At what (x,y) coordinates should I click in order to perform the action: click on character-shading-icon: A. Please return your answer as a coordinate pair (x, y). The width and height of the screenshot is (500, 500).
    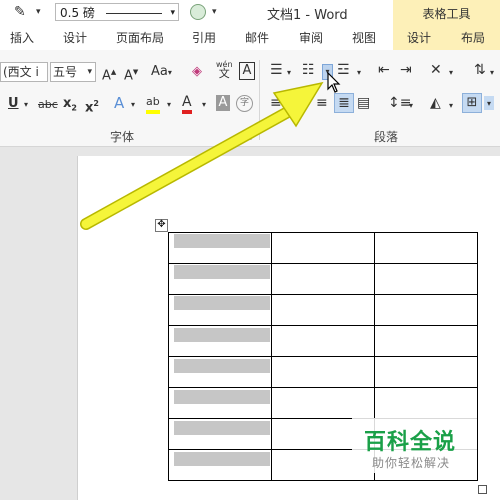
    Looking at the image, I should click on (223, 103).